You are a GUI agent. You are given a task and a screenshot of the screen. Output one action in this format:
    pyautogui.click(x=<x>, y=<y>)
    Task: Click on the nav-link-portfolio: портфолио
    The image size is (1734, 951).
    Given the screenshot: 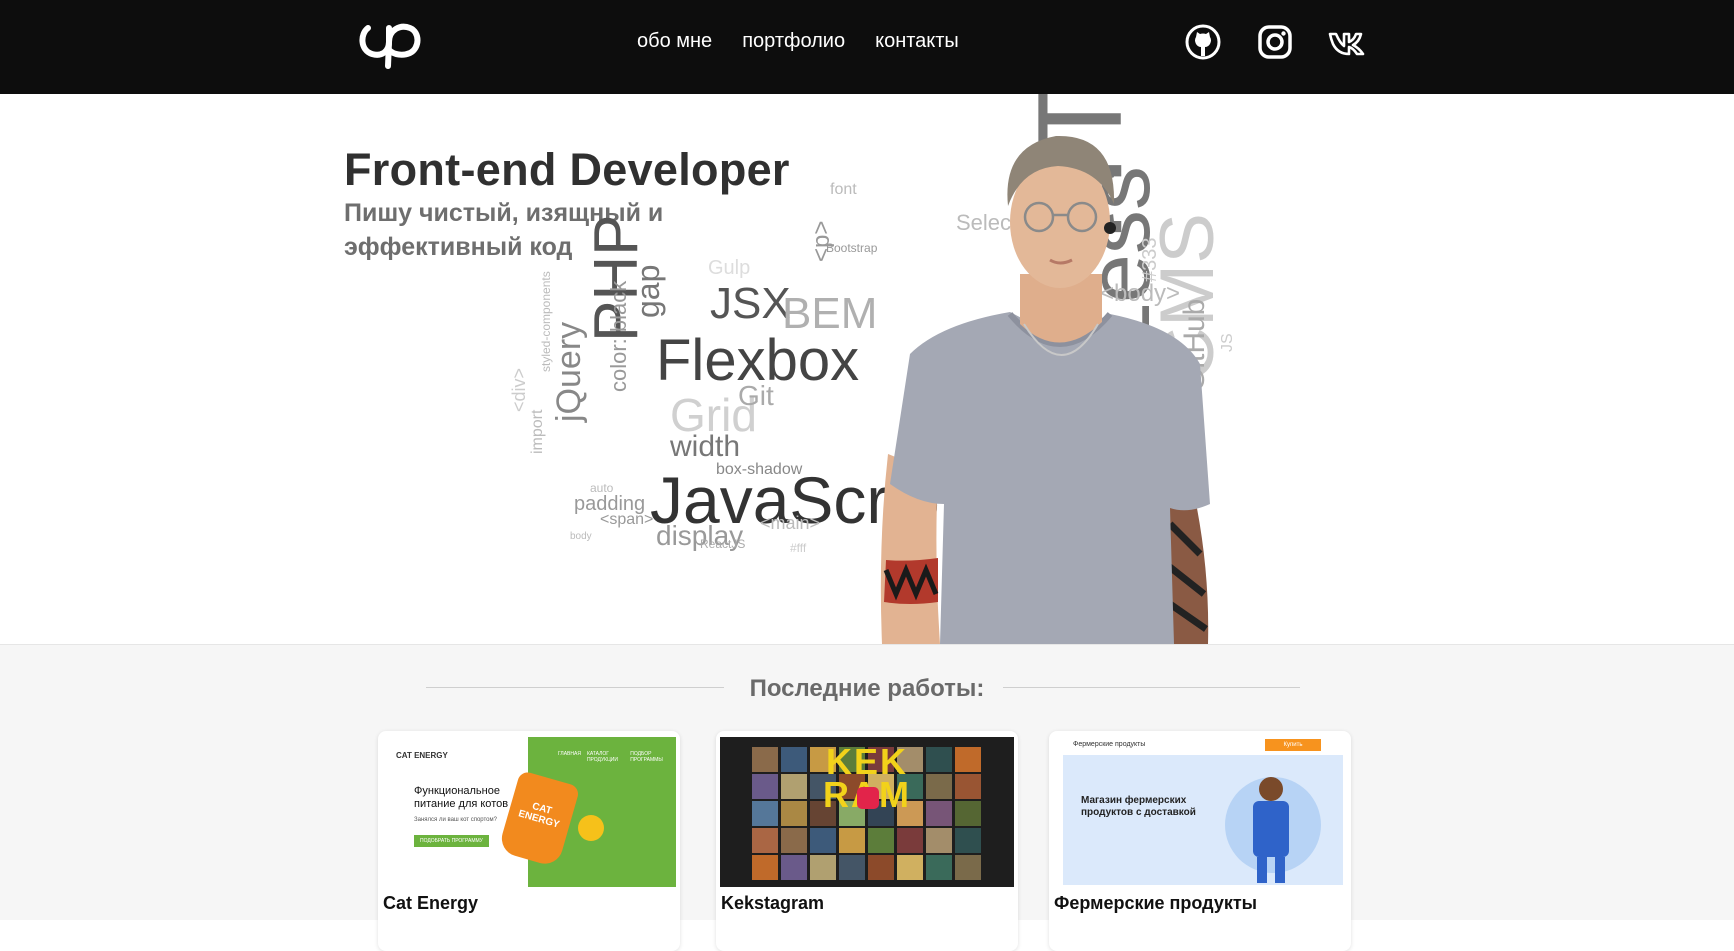 What is the action you would take?
    pyautogui.click(x=793, y=41)
    